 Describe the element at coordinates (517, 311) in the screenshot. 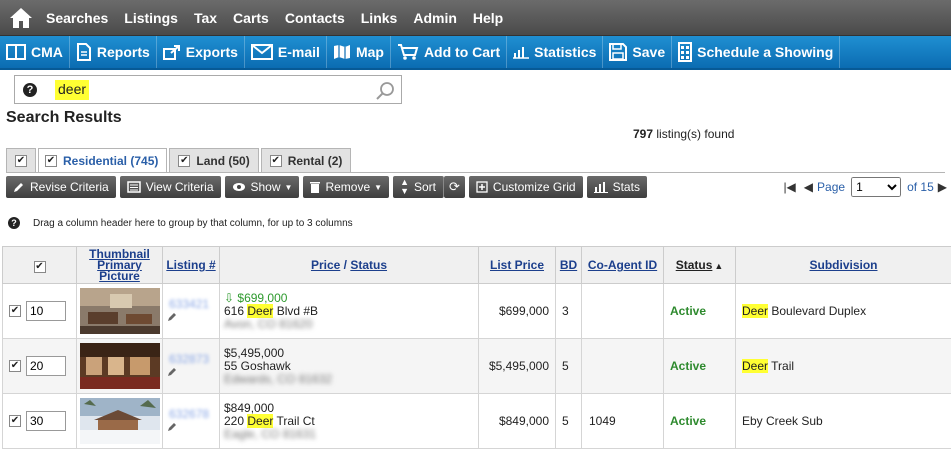

I see `list-price-cell: $699,000` at that location.